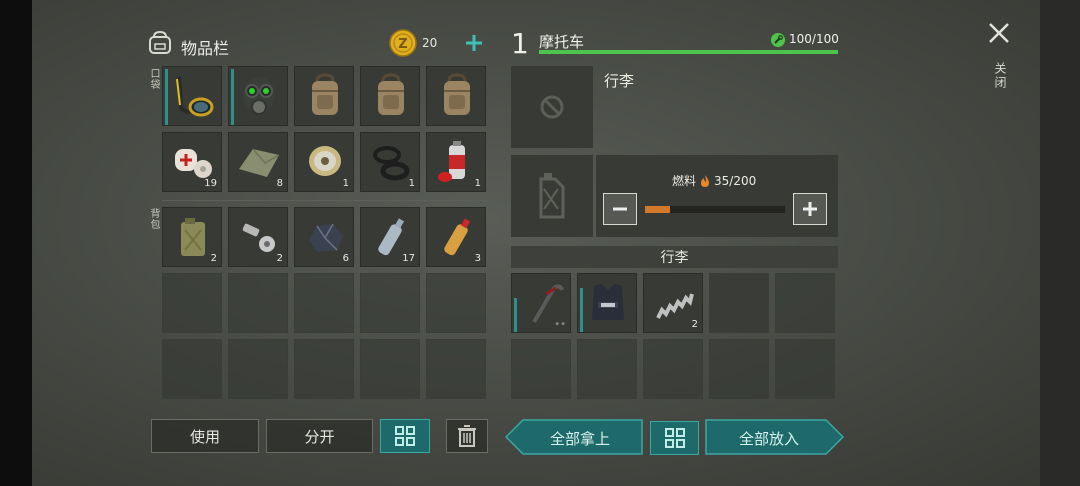 The width and height of the screenshot is (1080, 486). I want to click on coin-count: 20, so click(430, 43).